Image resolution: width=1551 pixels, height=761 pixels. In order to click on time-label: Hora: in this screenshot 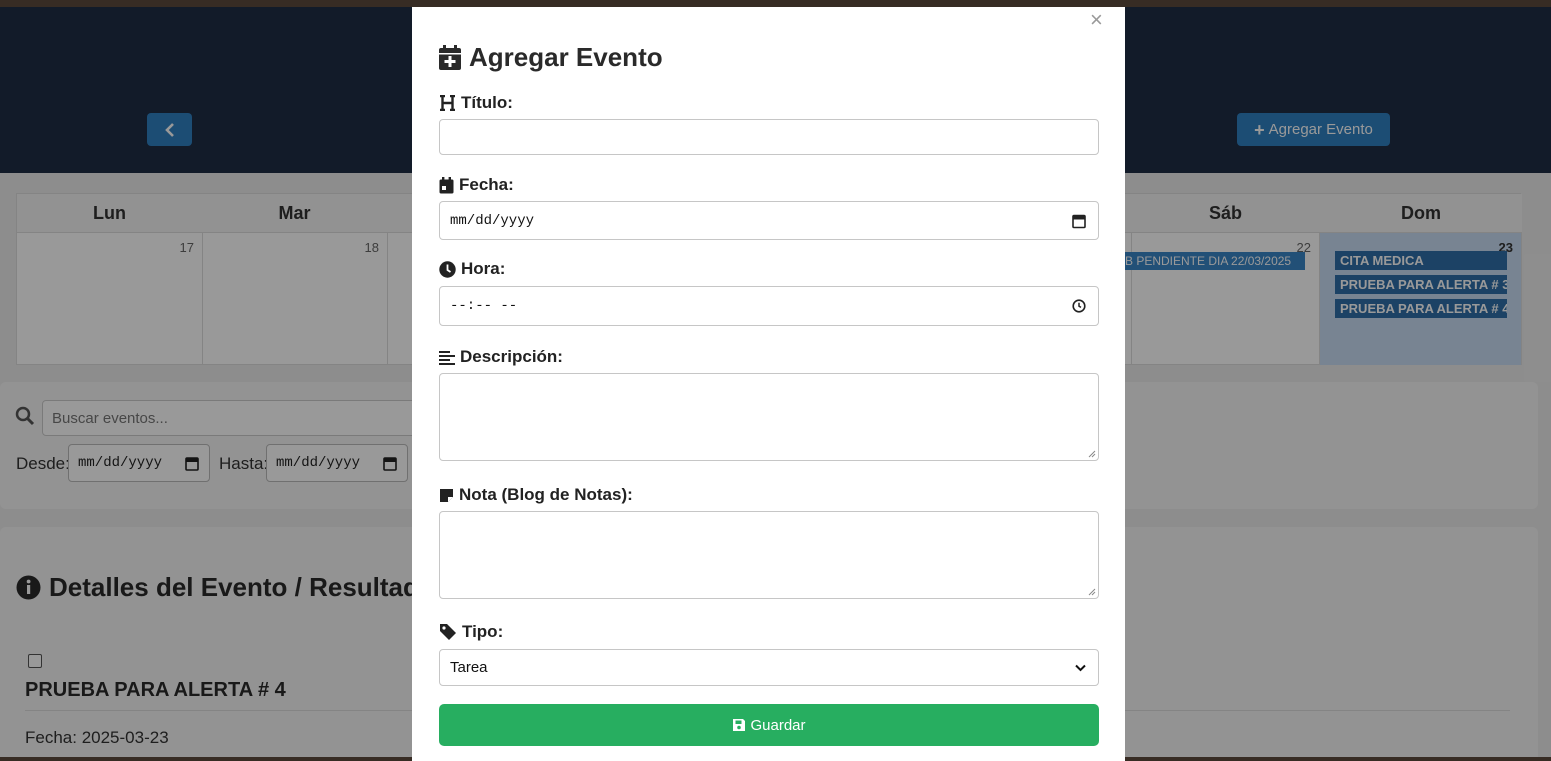, I will do `click(472, 269)`.